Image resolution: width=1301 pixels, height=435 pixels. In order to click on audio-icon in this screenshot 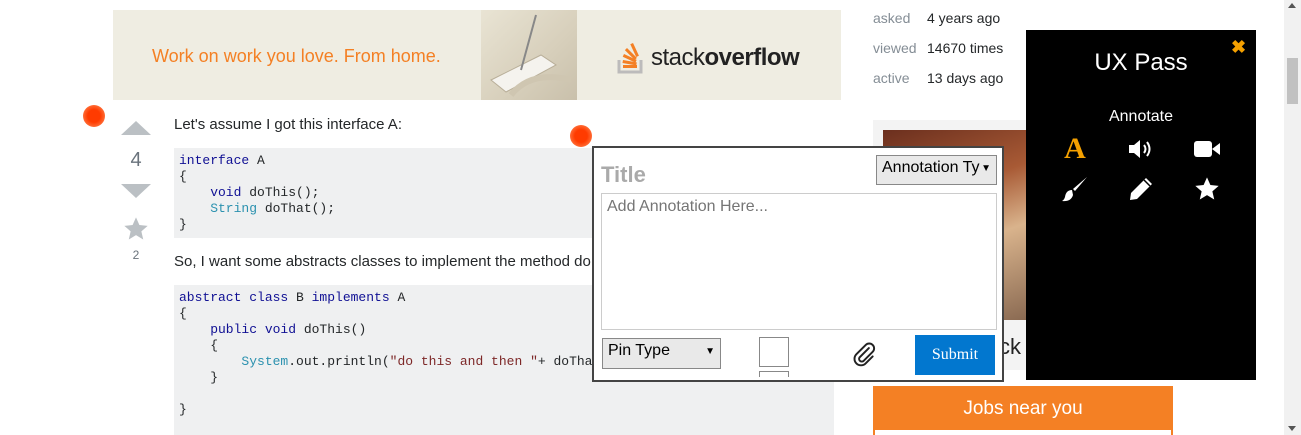, I will do `click(1141, 149)`.